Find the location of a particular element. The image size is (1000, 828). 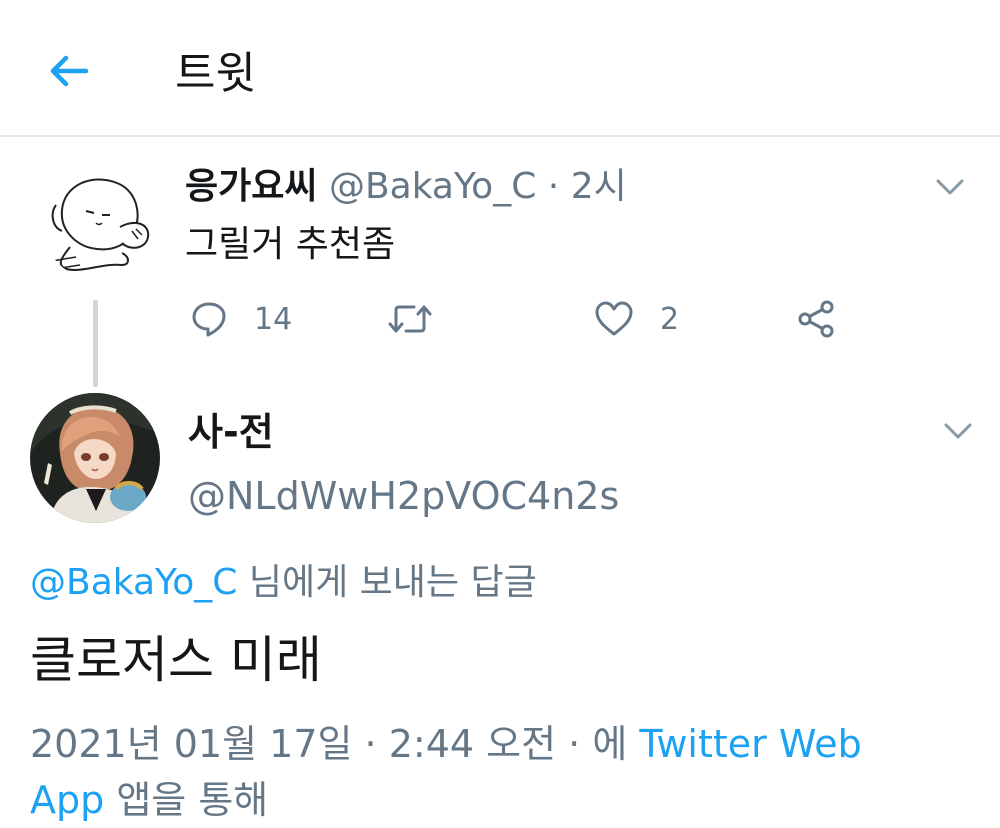

replying-to: @BakaYo_C 님에게 보내는 답글 is located at coordinates (283, 583).